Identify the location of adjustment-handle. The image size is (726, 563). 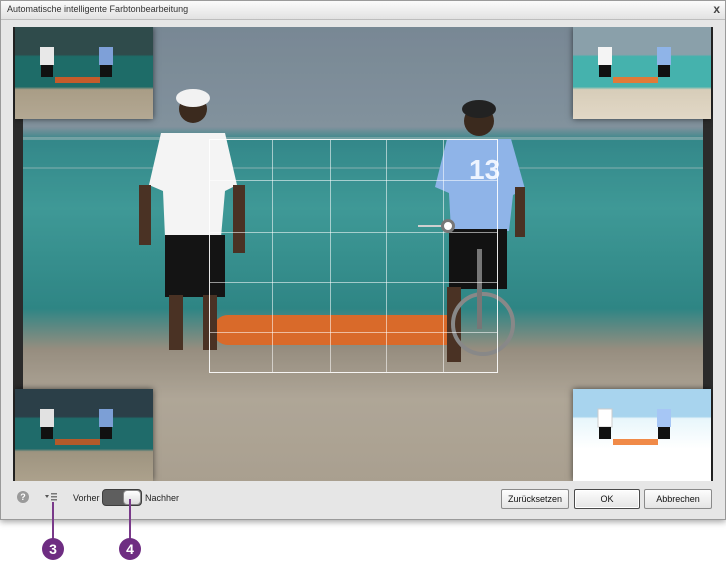
(448, 226).